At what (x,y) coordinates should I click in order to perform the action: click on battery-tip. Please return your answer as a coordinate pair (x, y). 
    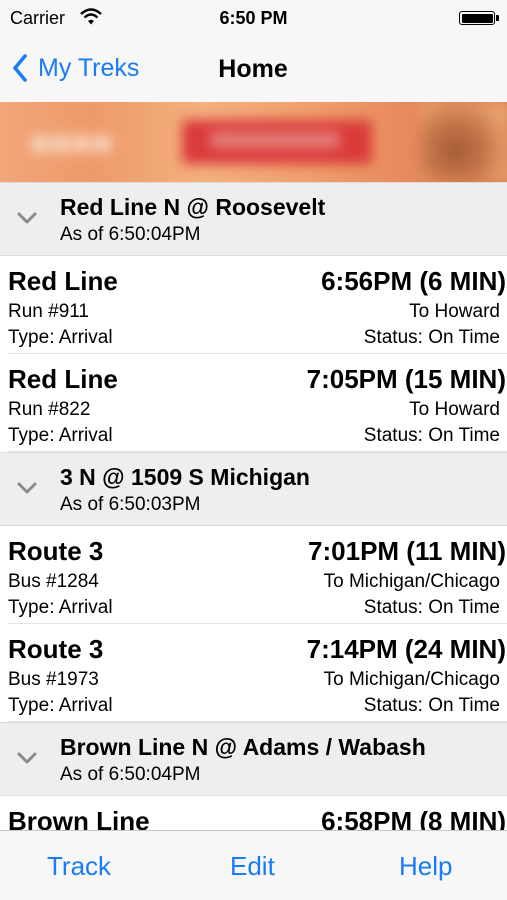
    Looking at the image, I should click on (497, 18).